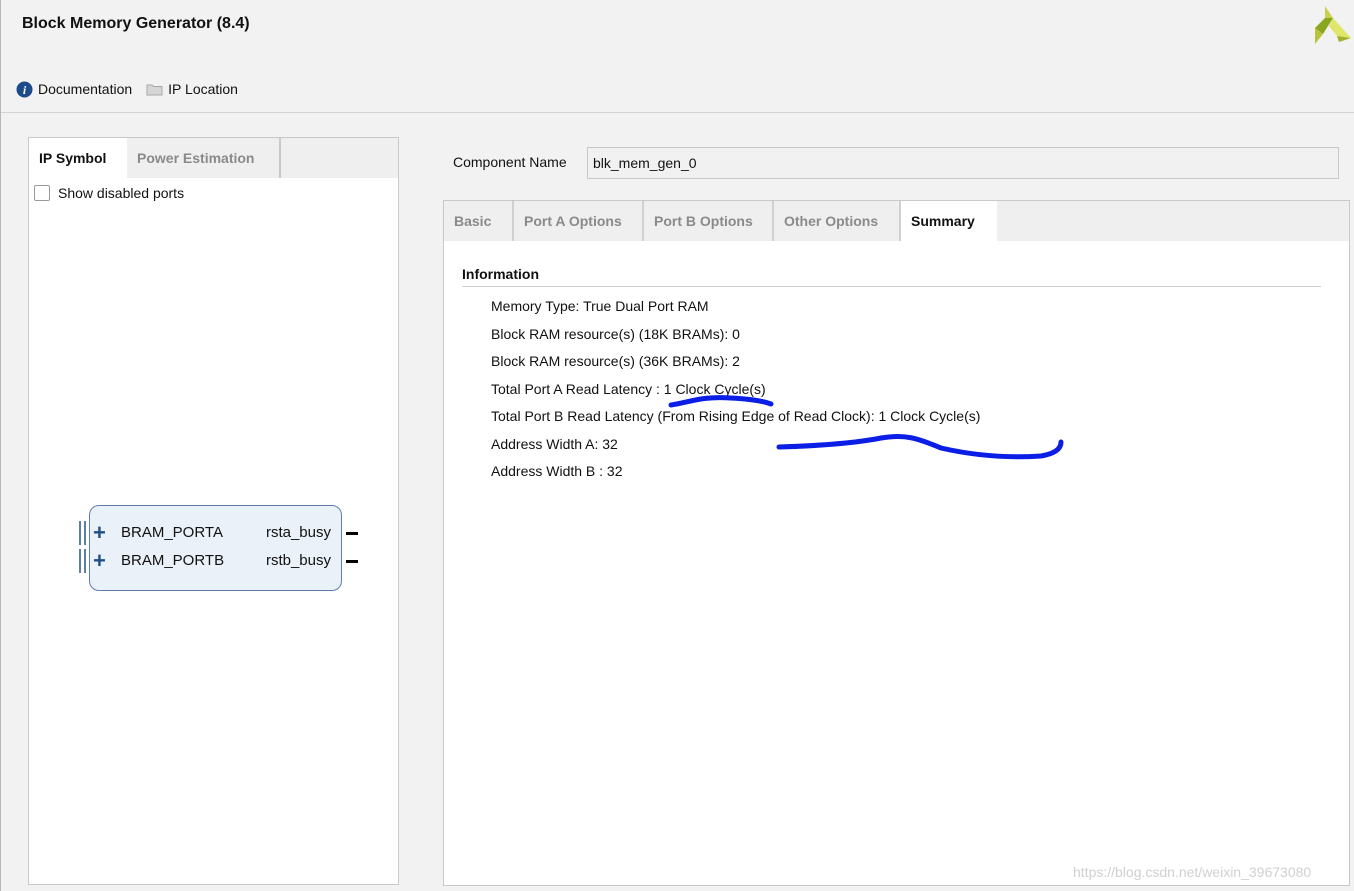 The image size is (1354, 891). I want to click on tab-port-a-options: Port A Options, so click(579, 221).